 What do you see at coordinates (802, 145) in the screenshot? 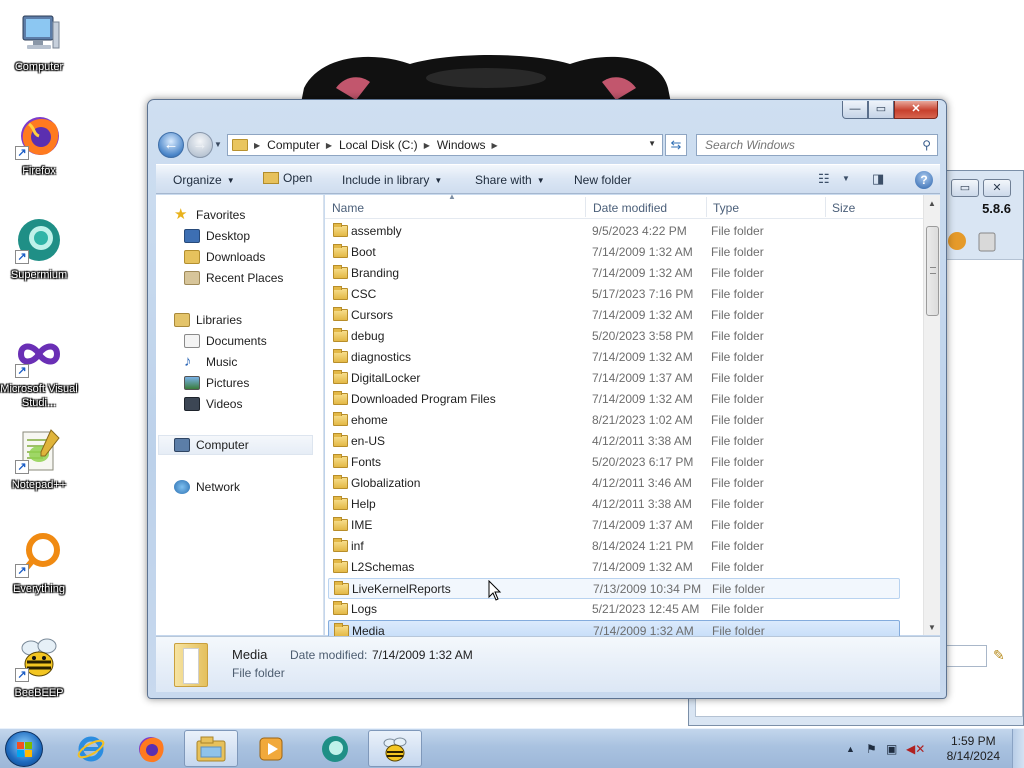
I see `search-input` at bounding box center [802, 145].